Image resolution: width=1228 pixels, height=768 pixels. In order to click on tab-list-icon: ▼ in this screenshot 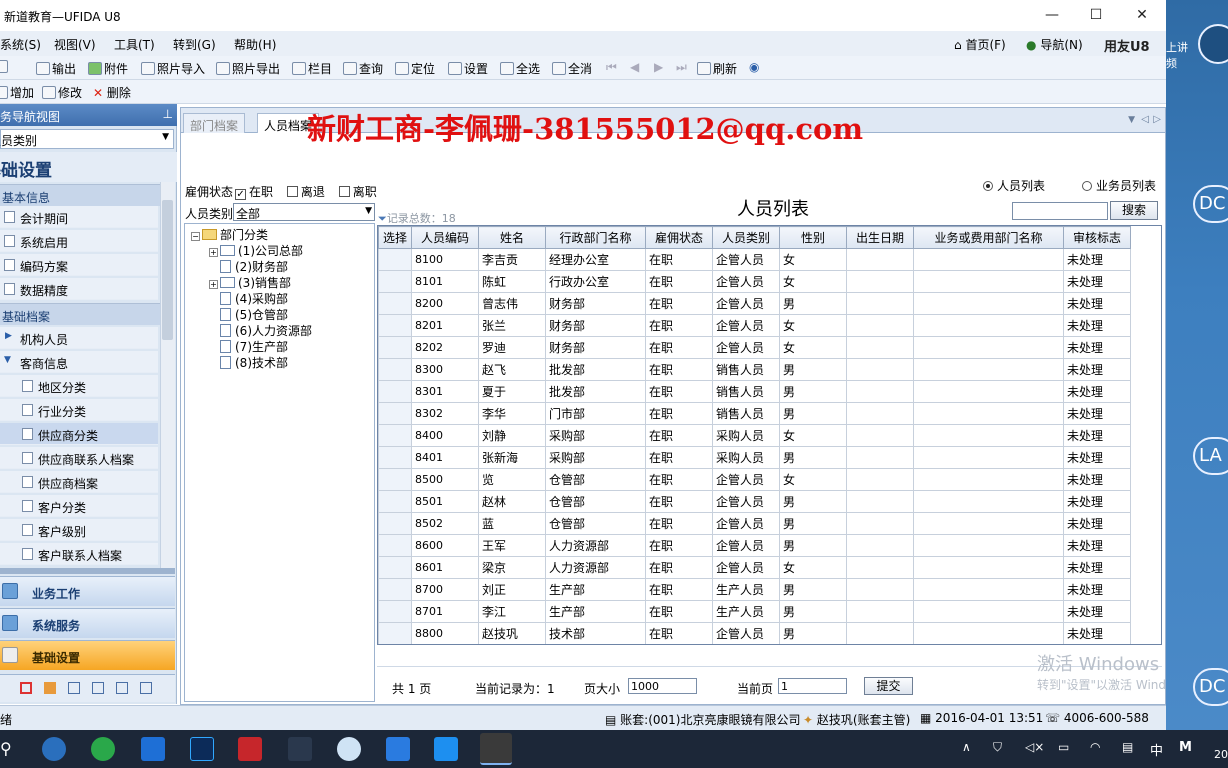, I will do `click(1131, 120)`.